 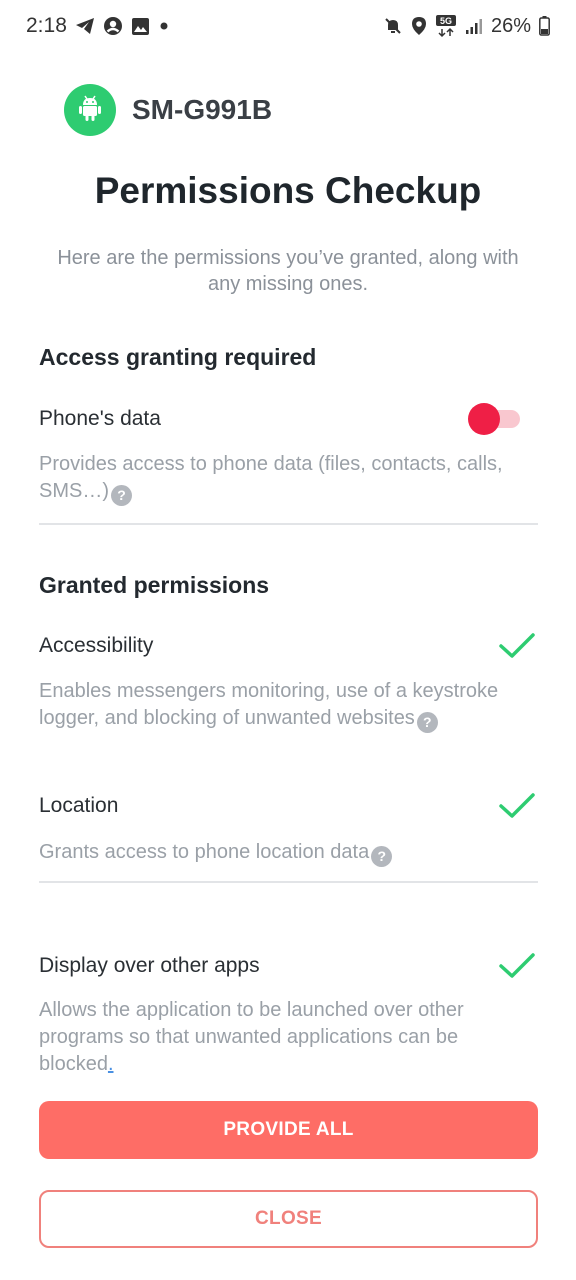 I want to click on provide-all-button: PROVIDE ALL, so click(x=288, y=1130).